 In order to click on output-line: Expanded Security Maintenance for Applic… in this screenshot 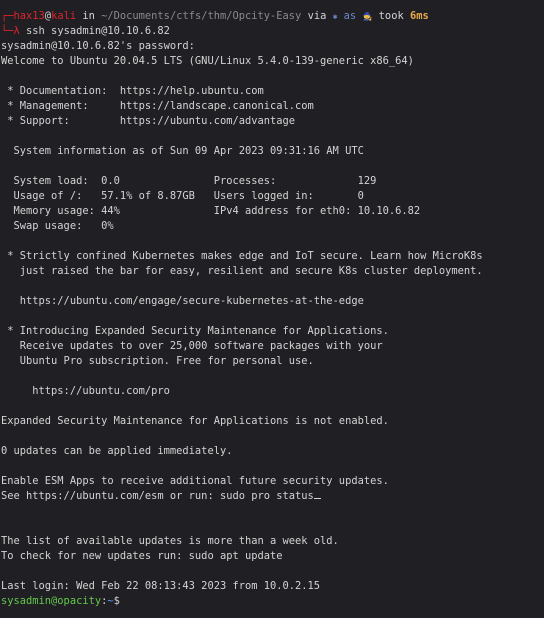, I will do `click(195, 421)`.